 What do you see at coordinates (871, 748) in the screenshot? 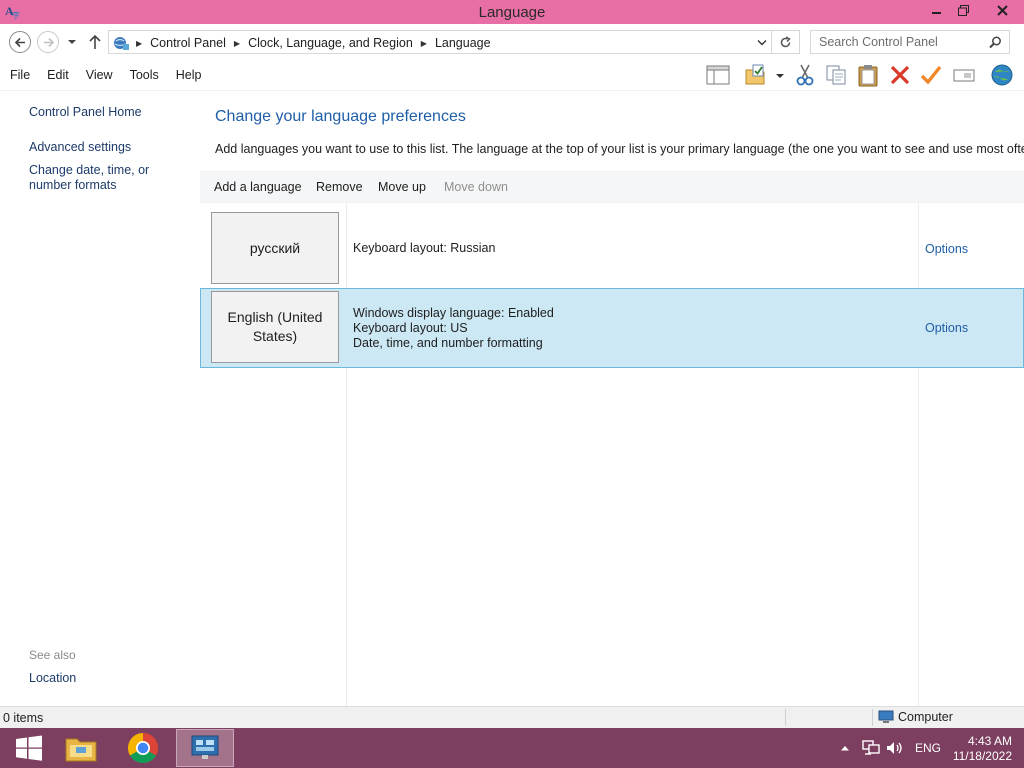
I see `network-icon` at bounding box center [871, 748].